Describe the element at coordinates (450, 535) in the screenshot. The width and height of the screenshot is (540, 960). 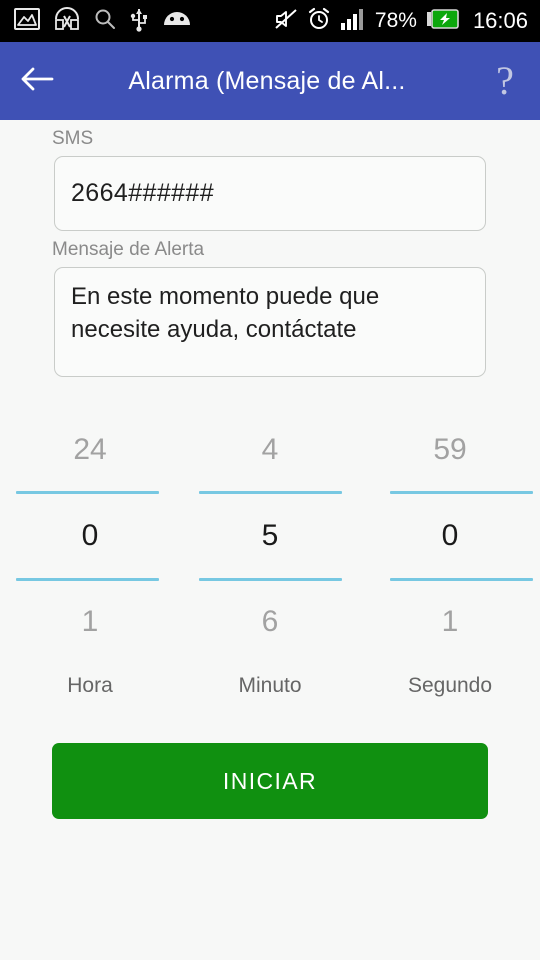
I see `picker-segundo-selected: 0` at that location.